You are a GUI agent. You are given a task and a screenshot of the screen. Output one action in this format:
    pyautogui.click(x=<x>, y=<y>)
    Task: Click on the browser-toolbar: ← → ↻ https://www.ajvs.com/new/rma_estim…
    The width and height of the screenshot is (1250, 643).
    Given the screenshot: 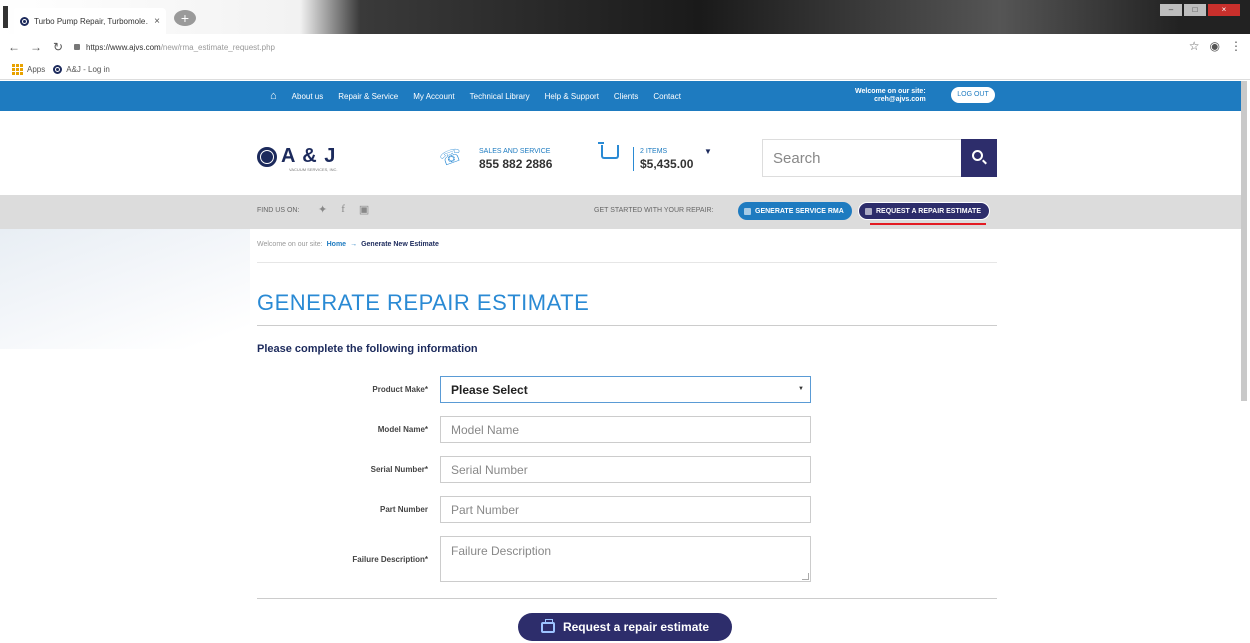 What is the action you would take?
    pyautogui.click(x=625, y=47)
    